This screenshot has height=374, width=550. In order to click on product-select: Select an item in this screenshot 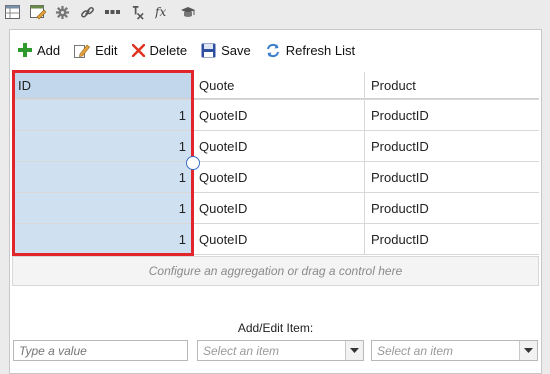, I will do `click(454, 350)`.